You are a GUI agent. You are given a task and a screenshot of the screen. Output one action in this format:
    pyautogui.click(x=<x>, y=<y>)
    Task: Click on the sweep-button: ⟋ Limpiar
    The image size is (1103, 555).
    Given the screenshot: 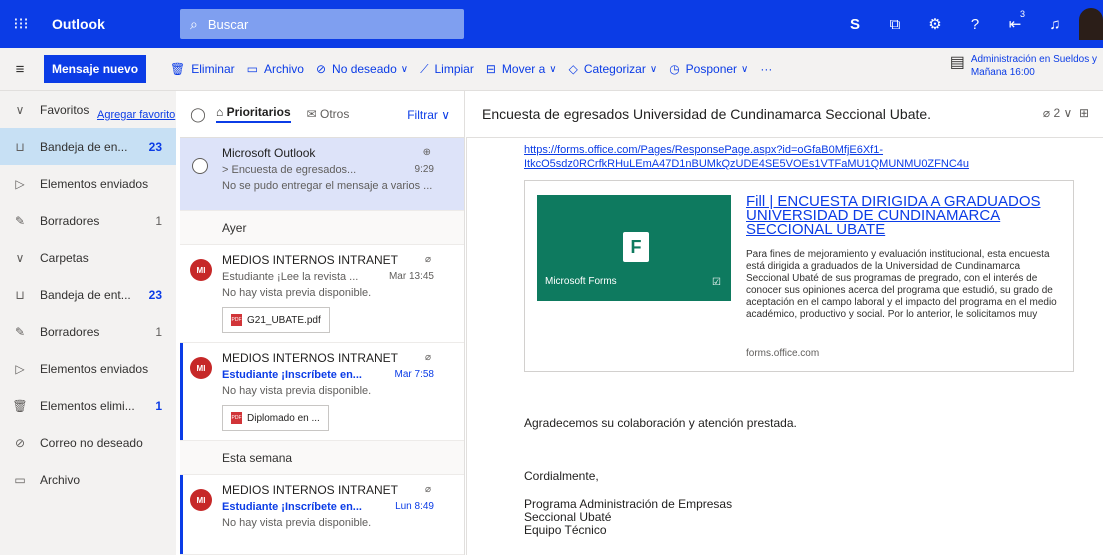 What is the action you would take?
    pyautogui.click(x=447, y=69)
    